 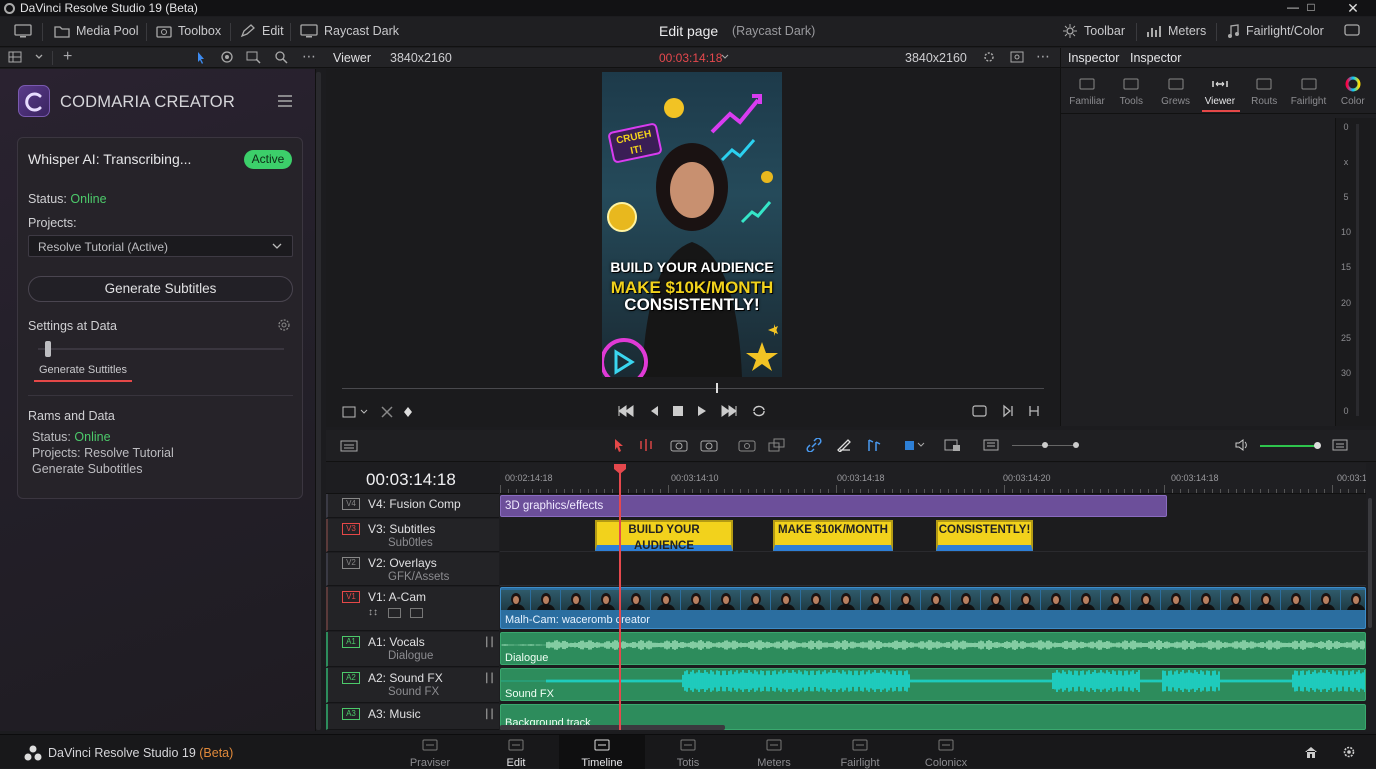 What do you see at coordinates (626, 412) in the screenshot?
I see `skip-start-icon` at bounding box center [626, 412].